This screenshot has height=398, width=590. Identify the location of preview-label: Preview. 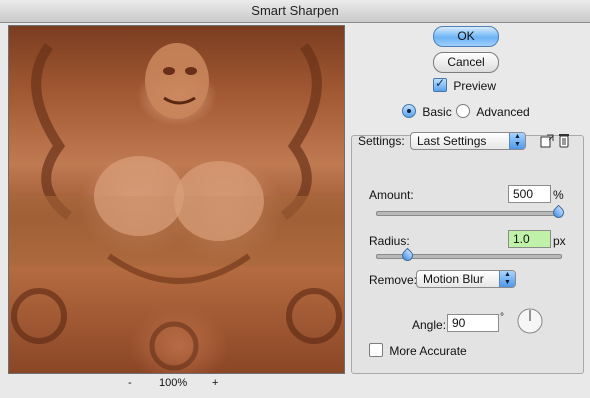
(475, 86).